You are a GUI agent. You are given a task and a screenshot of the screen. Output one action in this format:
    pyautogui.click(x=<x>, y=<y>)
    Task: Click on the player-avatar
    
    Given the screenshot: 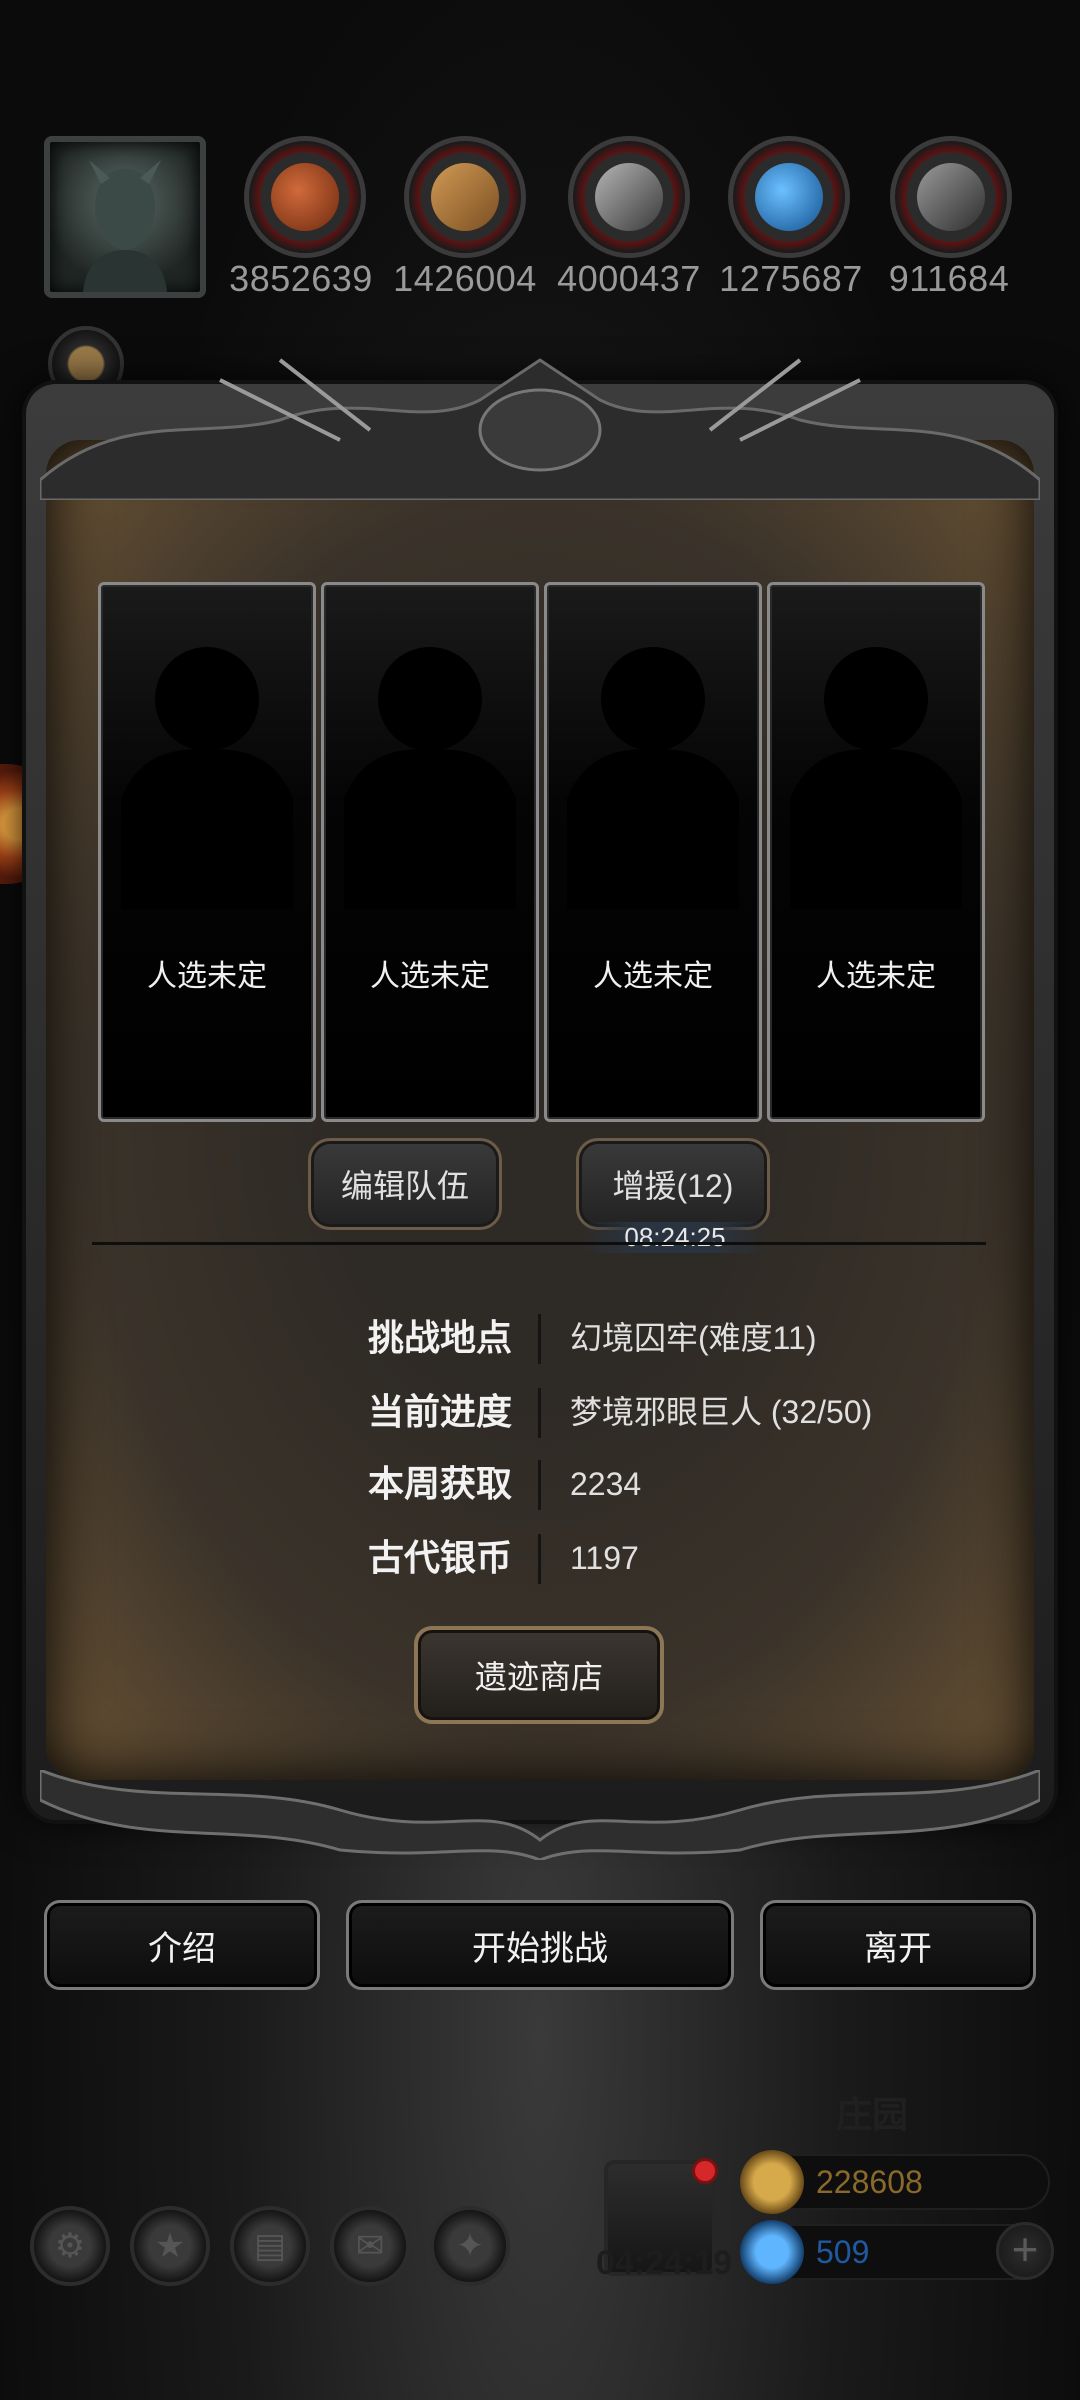 What is the action you would take?
    pyautogui.click(x=125, y=217)
    